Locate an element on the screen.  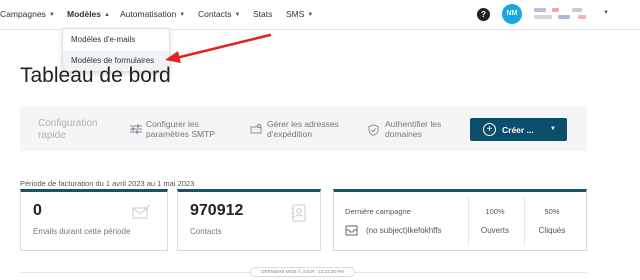
nav-automatisation: Automatisation ▼ is located at coordinates (152, 14).